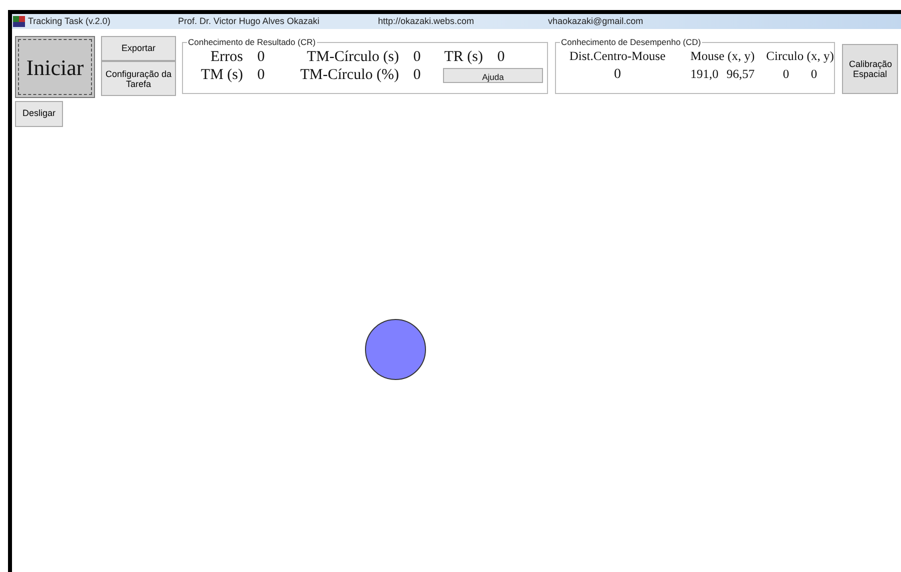 This screenshot has height=572, width=901. I want to click on column-value: 191,0, so click(704, 74).